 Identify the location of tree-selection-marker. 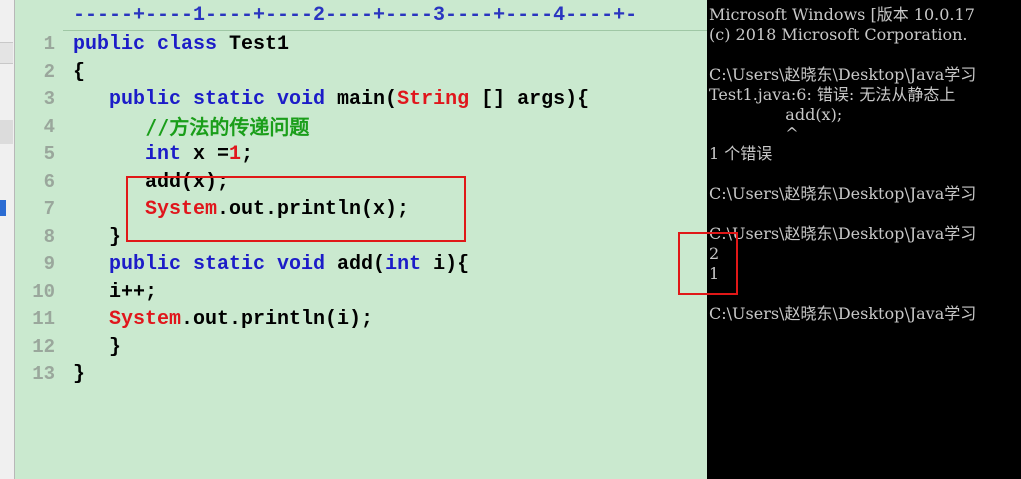
(3, 208).